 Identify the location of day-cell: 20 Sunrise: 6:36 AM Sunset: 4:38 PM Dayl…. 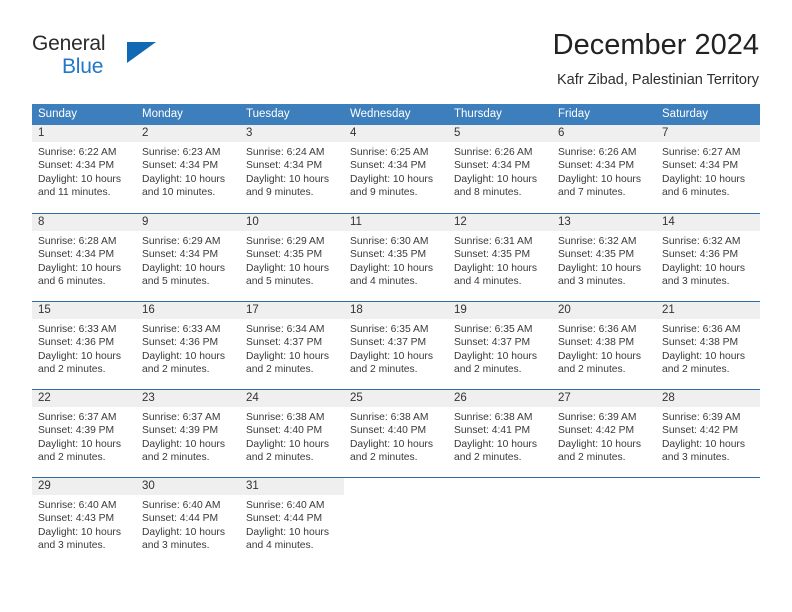
(604, 345).